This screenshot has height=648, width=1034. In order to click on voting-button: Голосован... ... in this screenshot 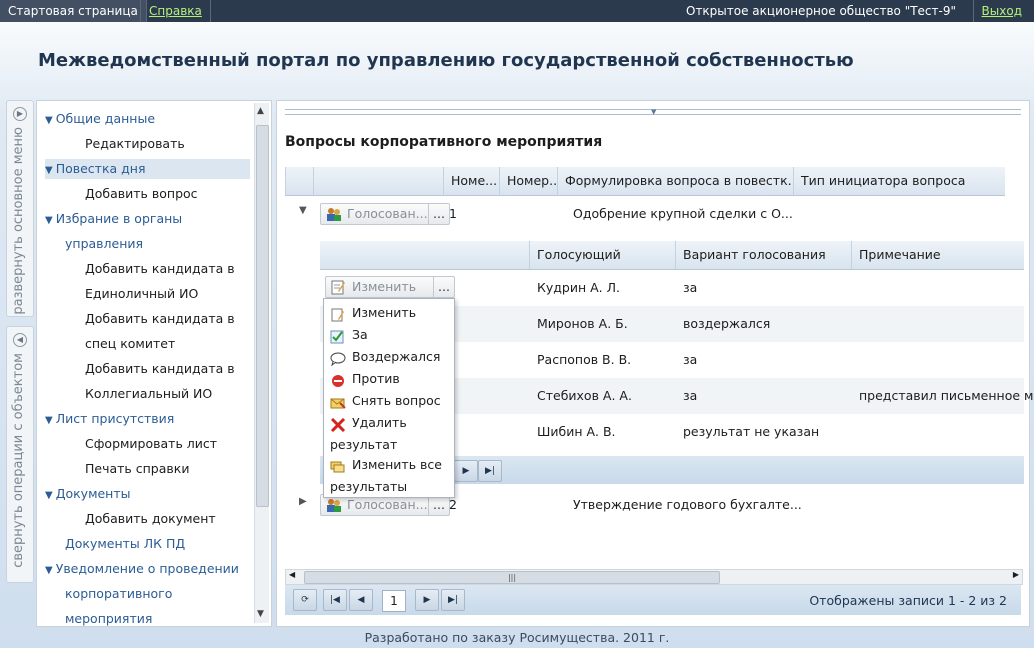, I will do `click(385, 214)`.